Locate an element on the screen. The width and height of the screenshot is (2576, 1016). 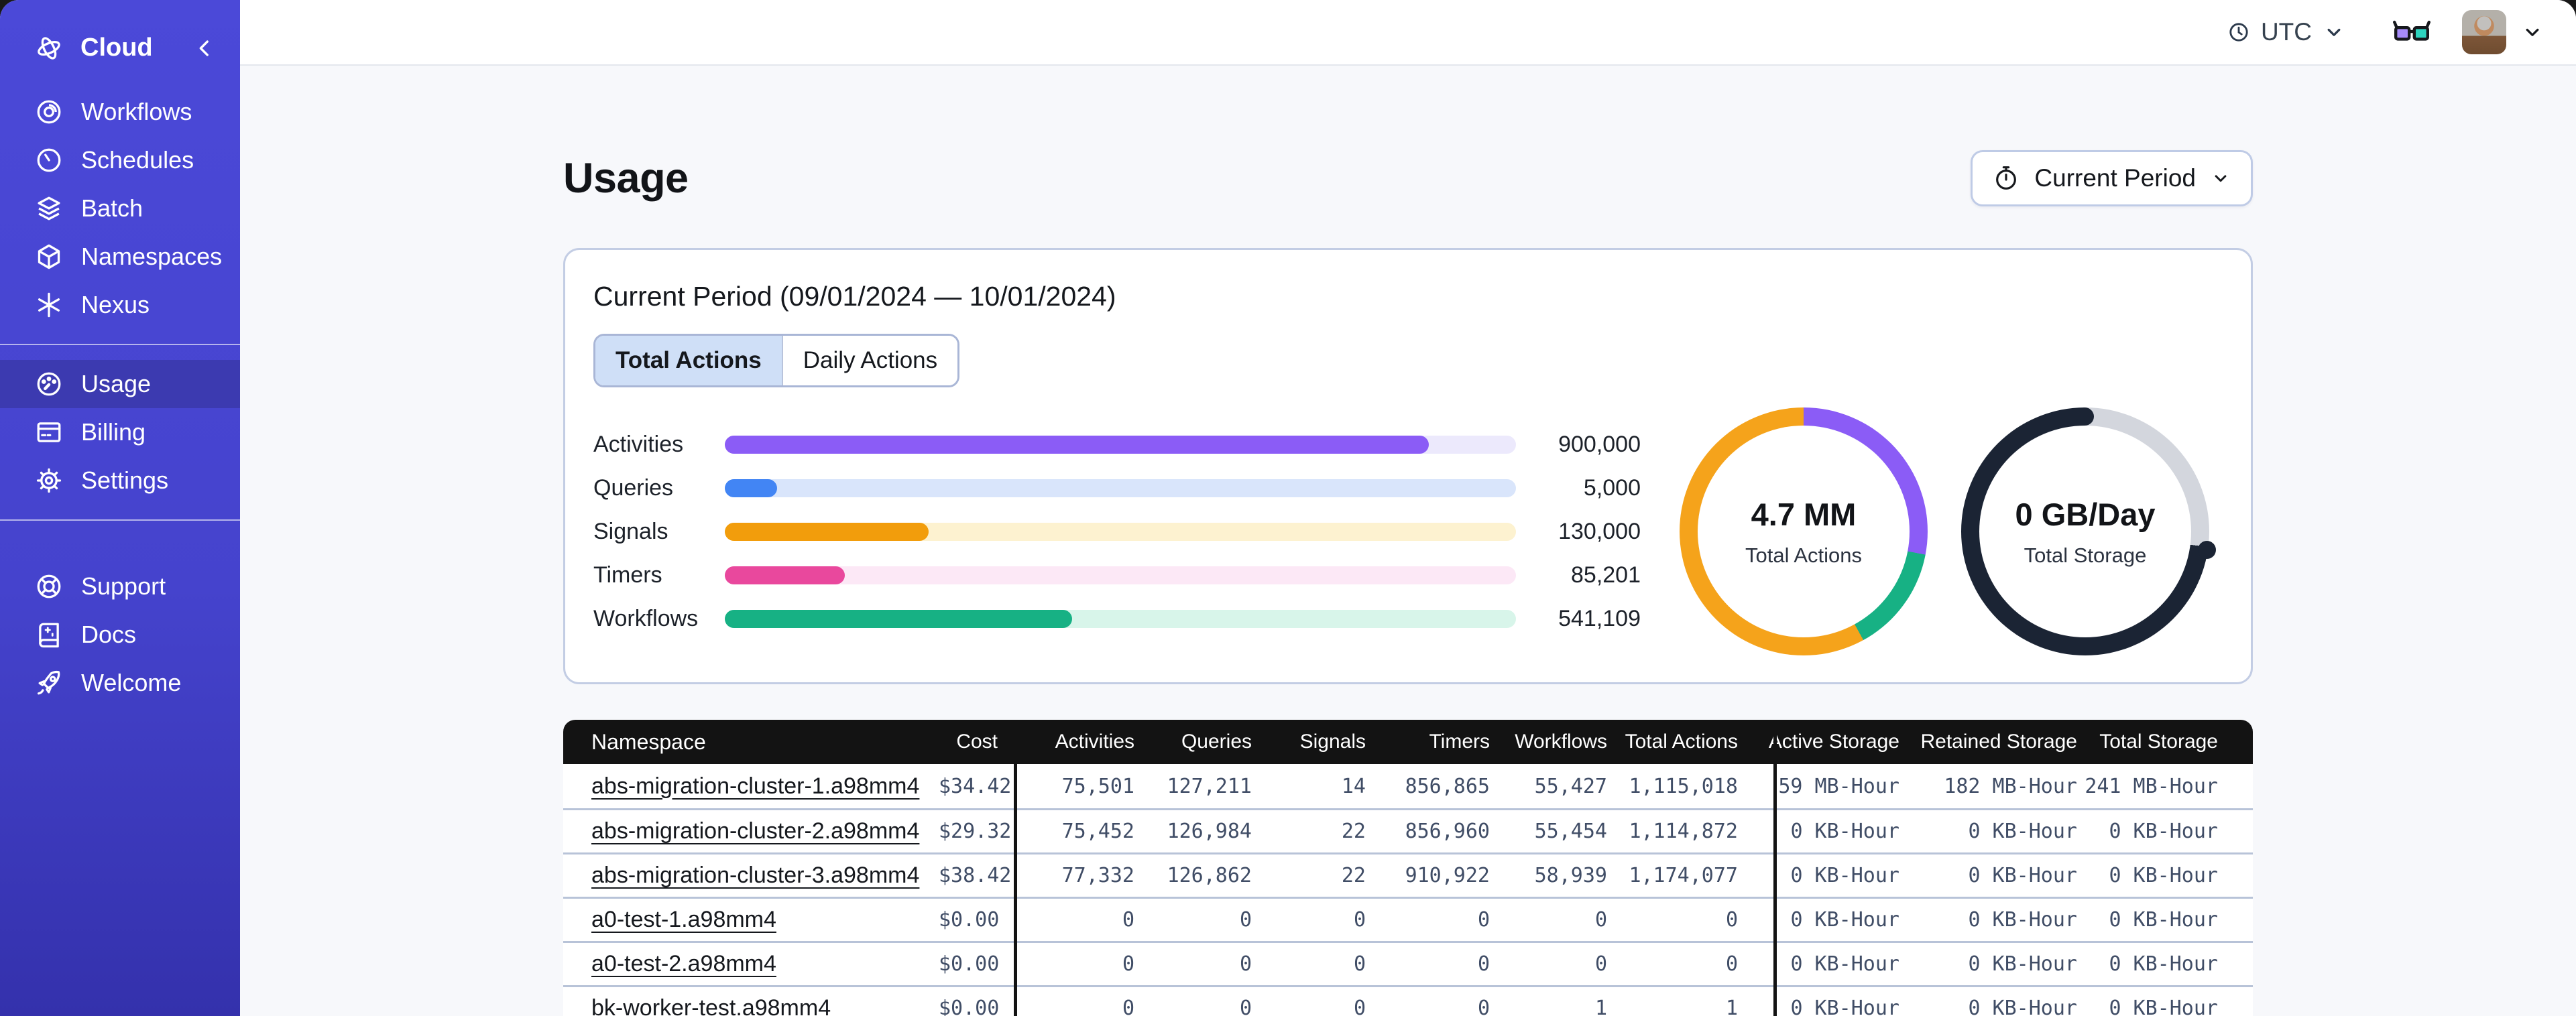
period-selector-button: Current Period is located at coordinates (2112, 178).